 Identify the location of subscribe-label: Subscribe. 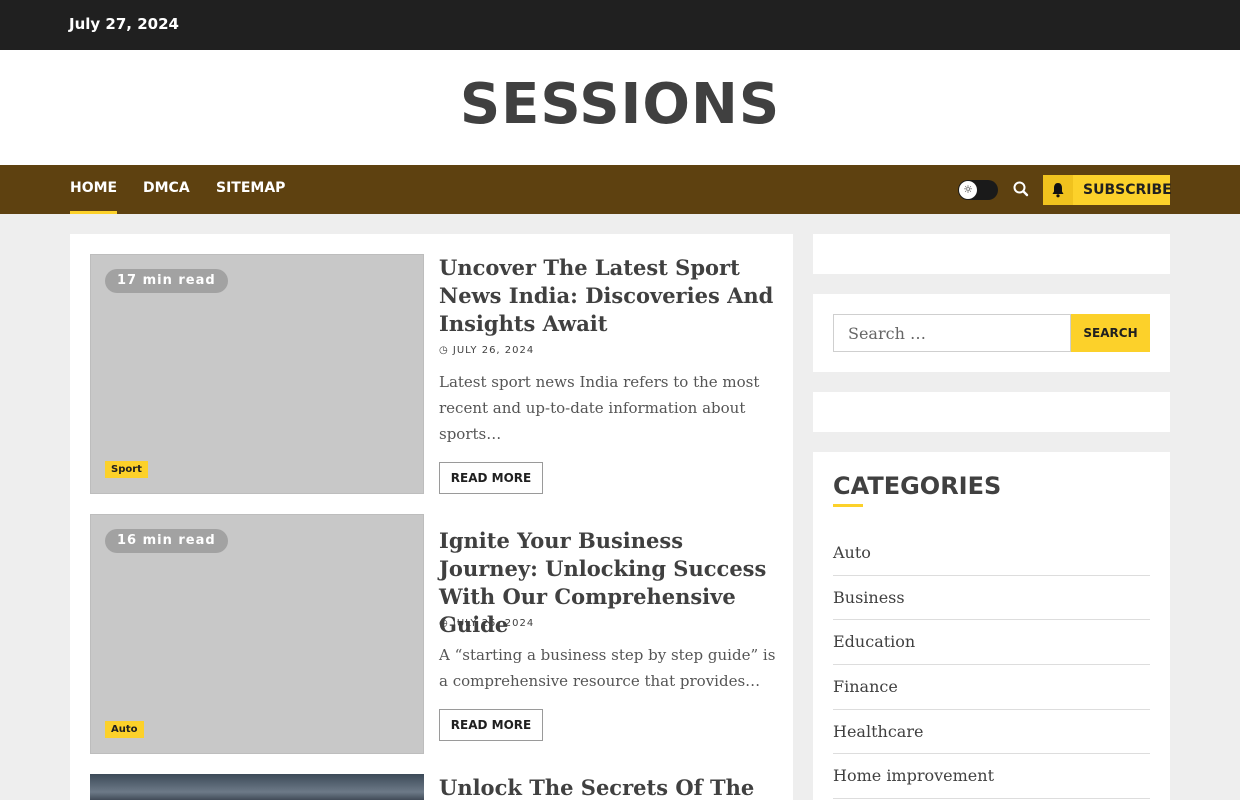
(1127, 190).